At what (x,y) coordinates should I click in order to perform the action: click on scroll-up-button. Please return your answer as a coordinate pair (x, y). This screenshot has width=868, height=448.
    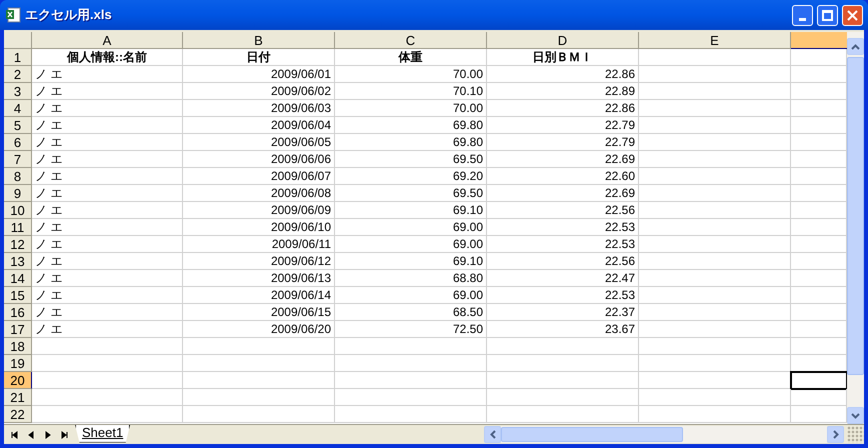
    Looking at the image, I should click on (855, 46).